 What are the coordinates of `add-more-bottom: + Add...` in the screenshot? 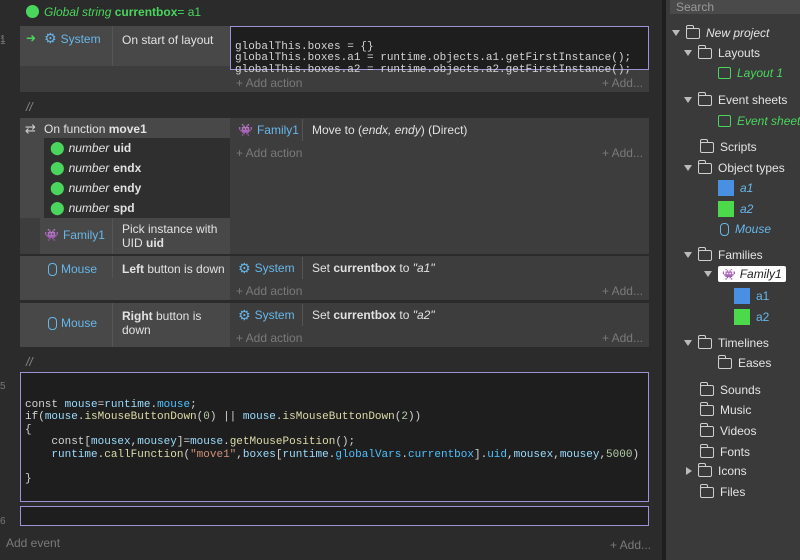 It's located at (630, 545).